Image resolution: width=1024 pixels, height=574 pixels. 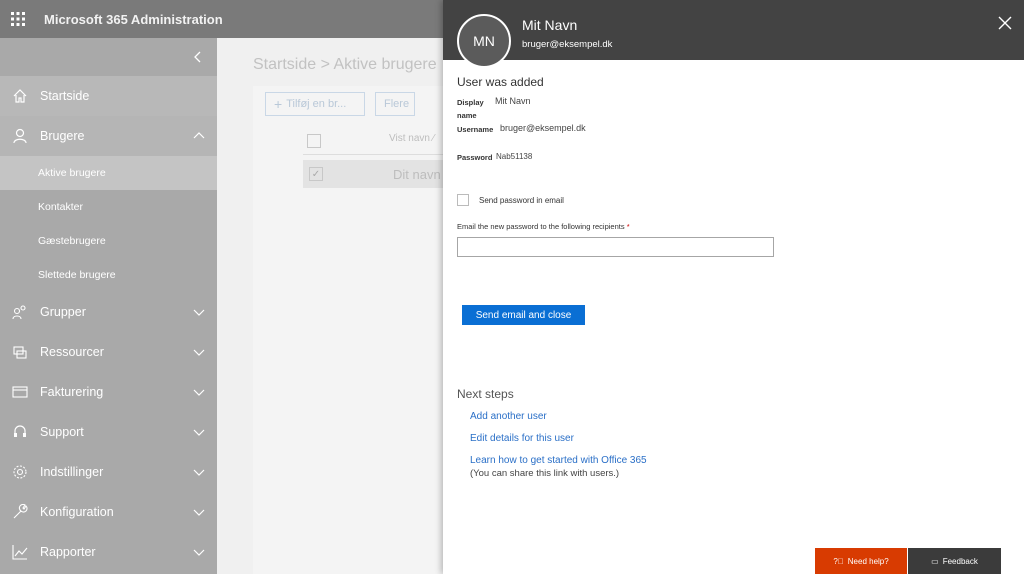 What do you see at coordinates (108, 275) in the screenshot?
I see `sidebar-subitem-deleted-users: Slettede brugere` at bounding box center [108, 275].